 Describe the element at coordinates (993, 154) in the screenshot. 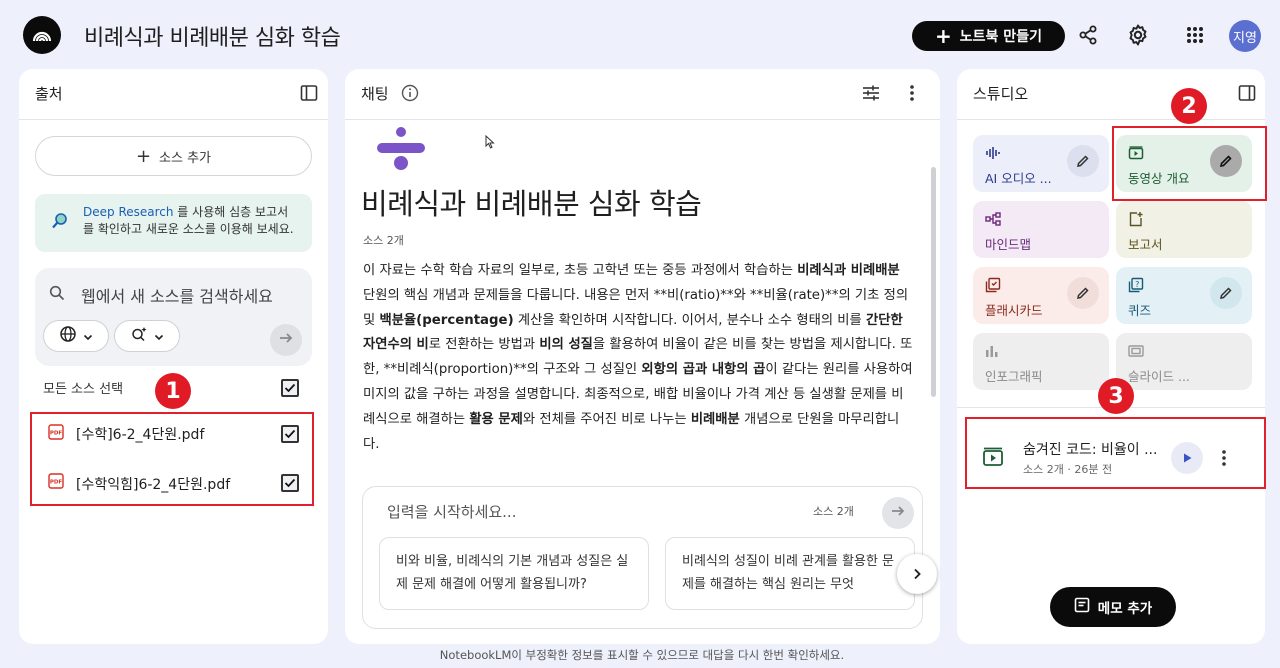

I see `audio-wave-icon` at that location.